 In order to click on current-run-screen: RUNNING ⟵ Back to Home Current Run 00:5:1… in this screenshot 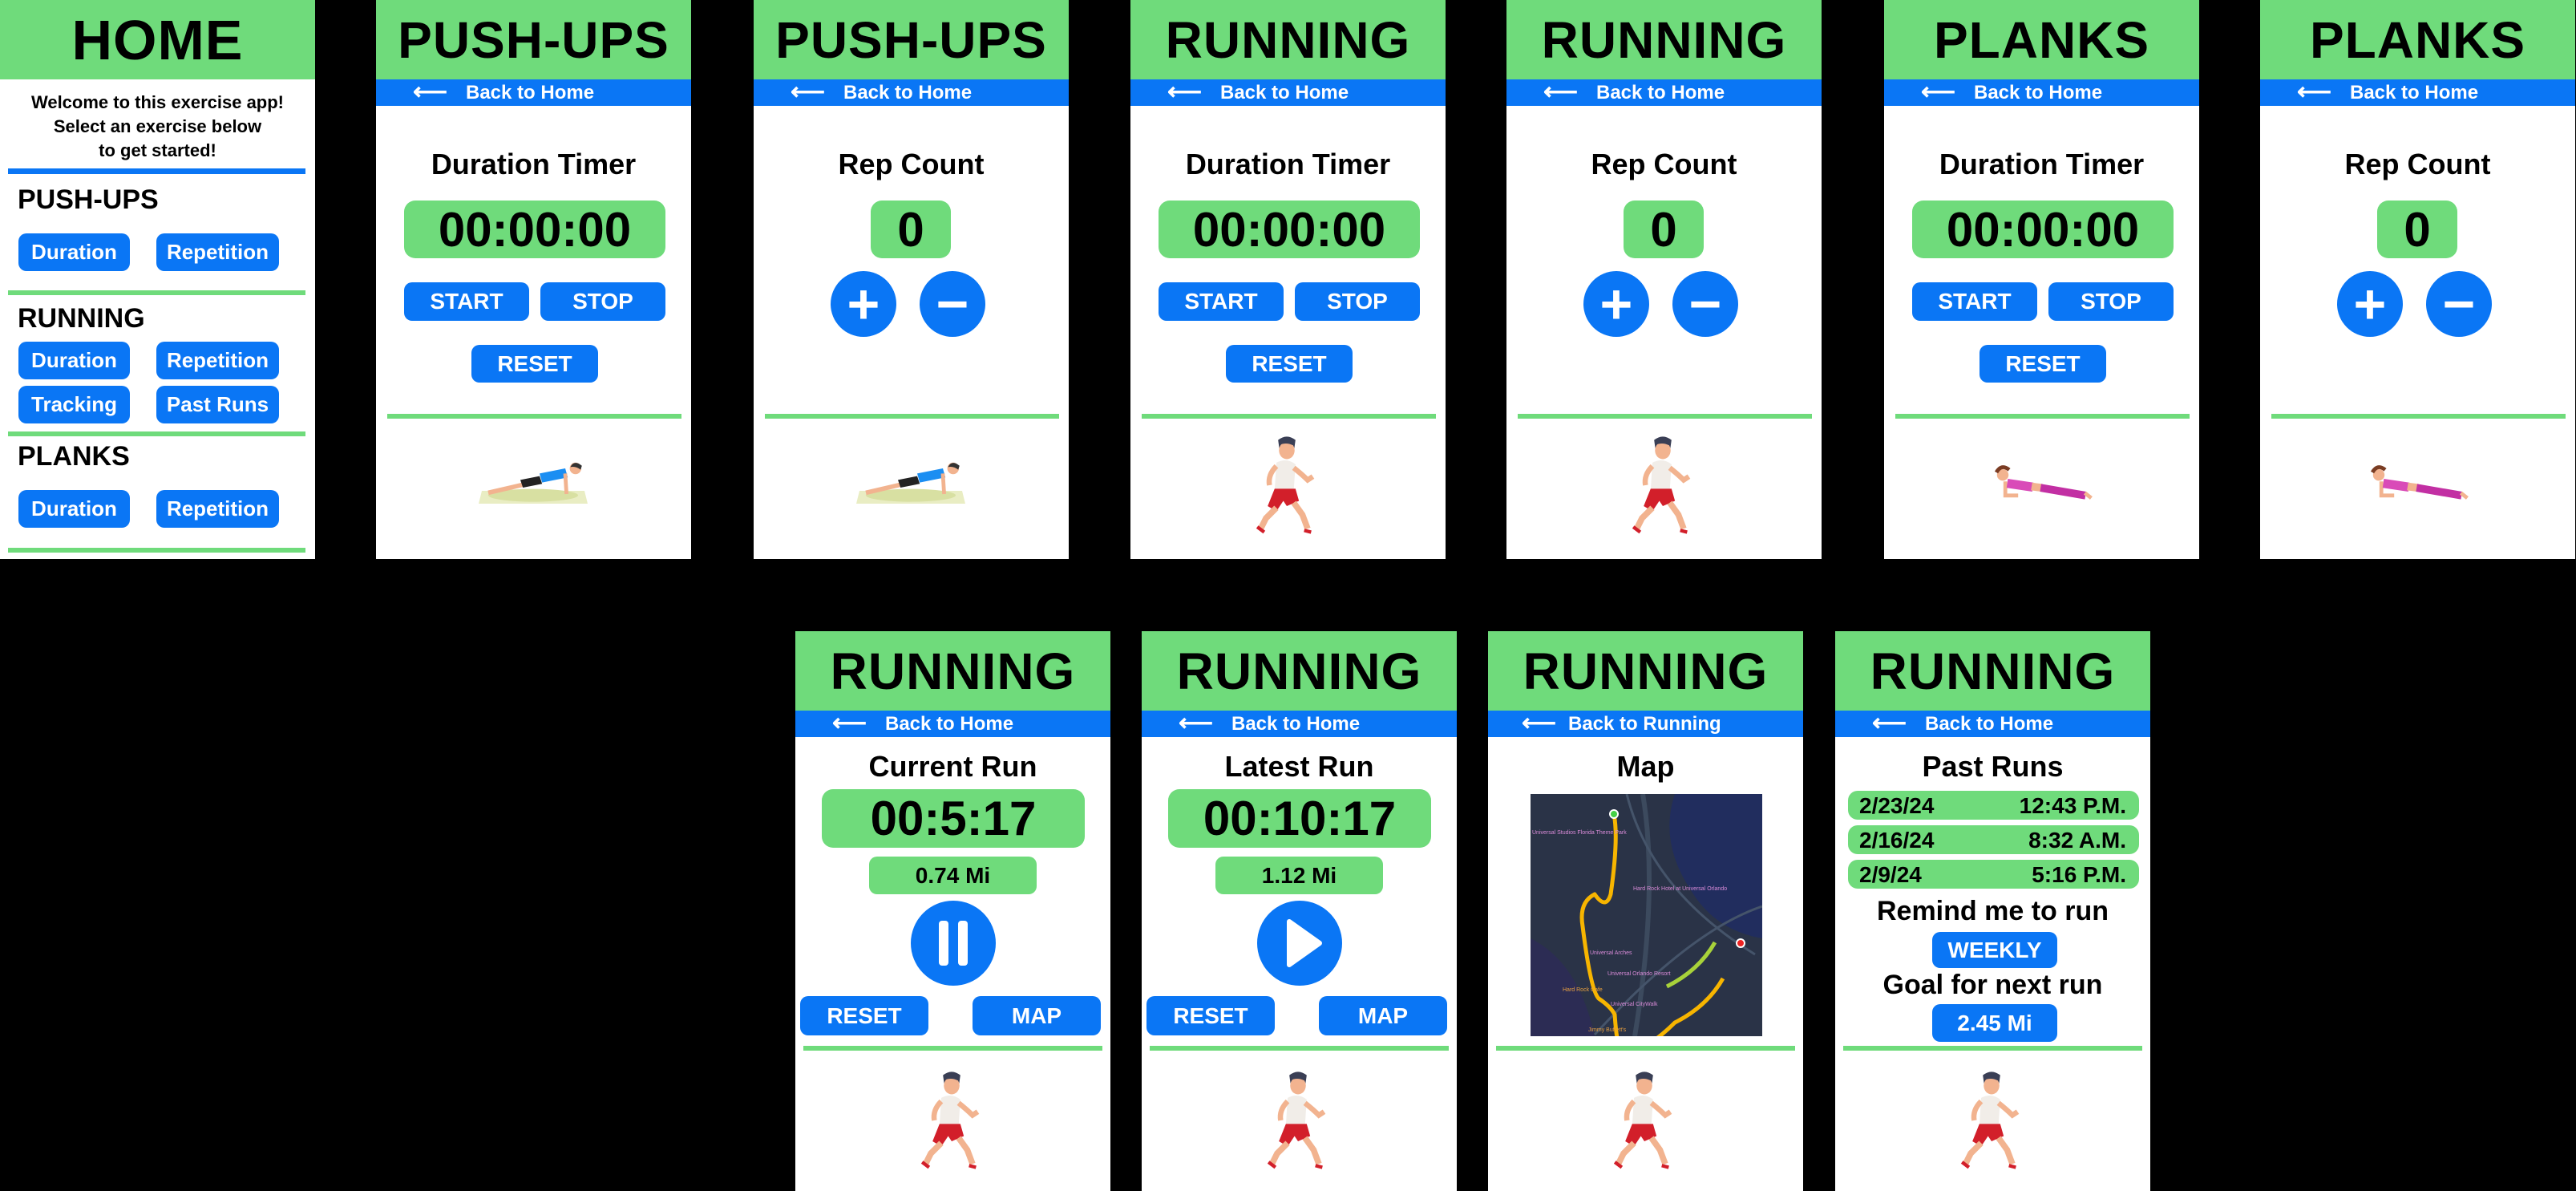, I will do `click(952, 911)`.